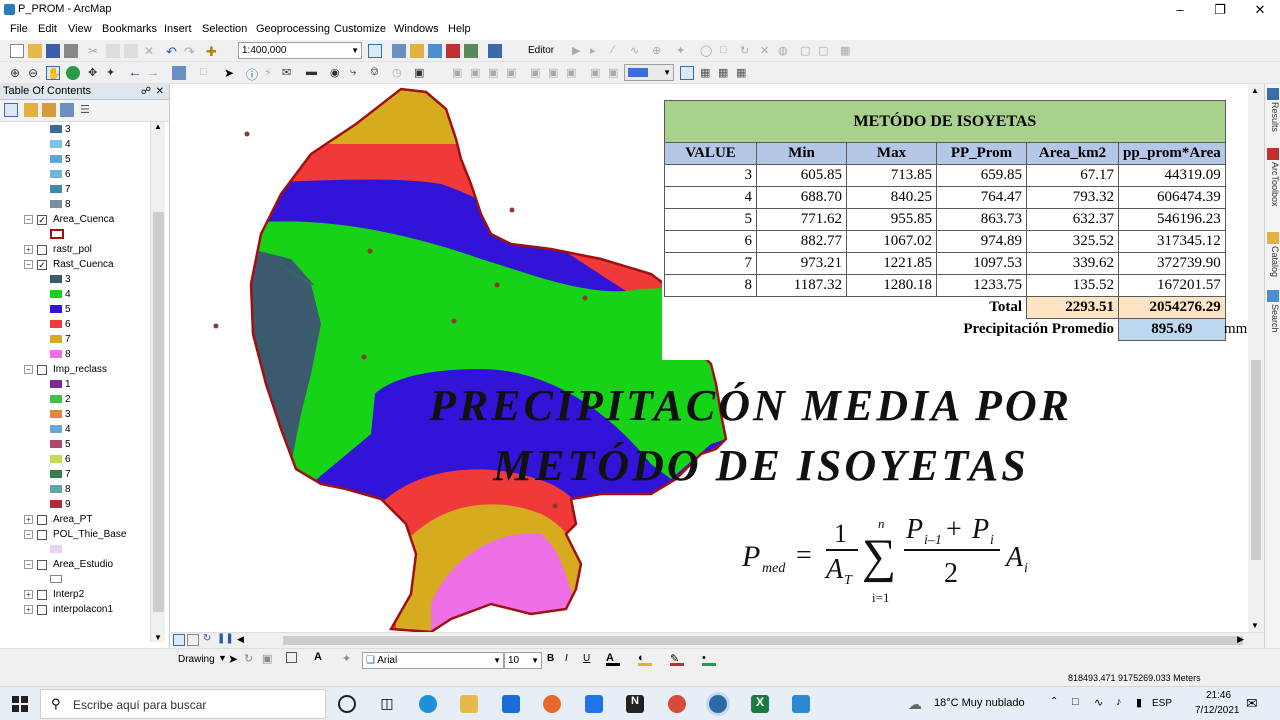 The height and width of the screenshot is (720, 1280). What do you see at coordinates (19, 29) in the screenshot?
I see `menu-file: File` at bounding box center [19, 29].